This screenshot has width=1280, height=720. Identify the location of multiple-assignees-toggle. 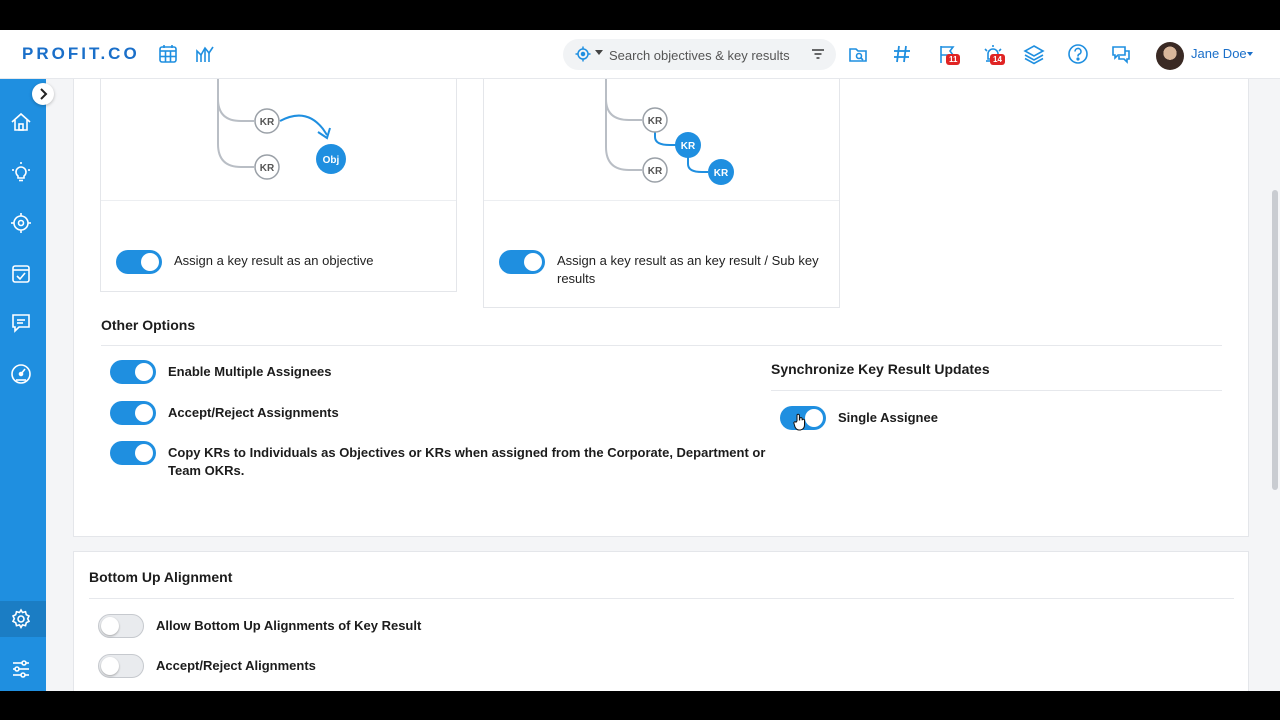
(133, 372).